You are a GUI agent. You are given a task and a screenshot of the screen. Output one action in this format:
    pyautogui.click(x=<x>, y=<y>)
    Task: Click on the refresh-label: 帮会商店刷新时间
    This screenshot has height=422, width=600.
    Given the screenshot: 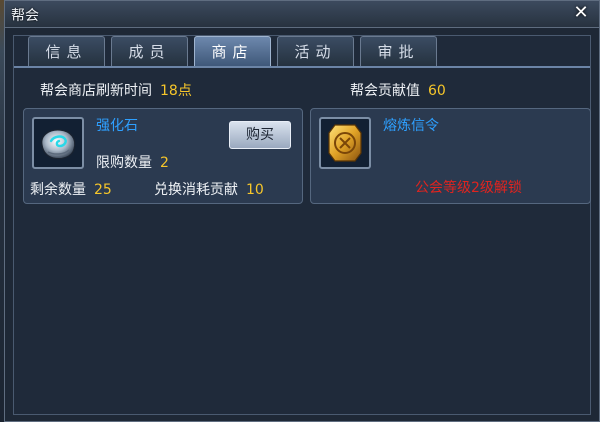 What is the action you would take?
    pyautogui.click(x=96, y=91)
    